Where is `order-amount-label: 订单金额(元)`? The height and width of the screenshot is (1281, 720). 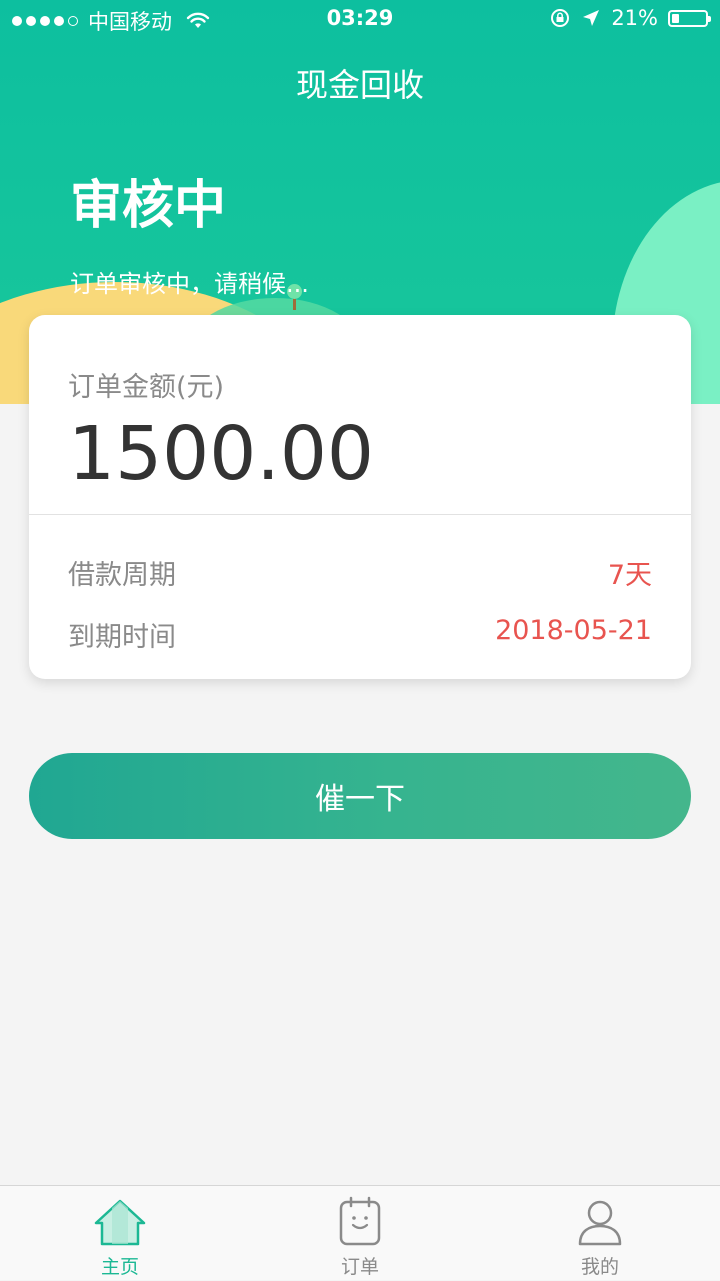 order-amount-label: 订单金额(元) is located at coordinates (146, 387).